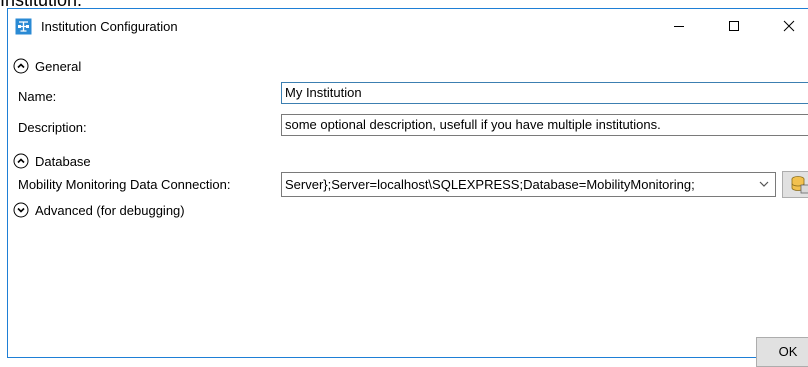  Describe the element at coordinates (110, 210) in the screenshot. I see `section-advanced-label: Advanced (for debugging)` at that location.